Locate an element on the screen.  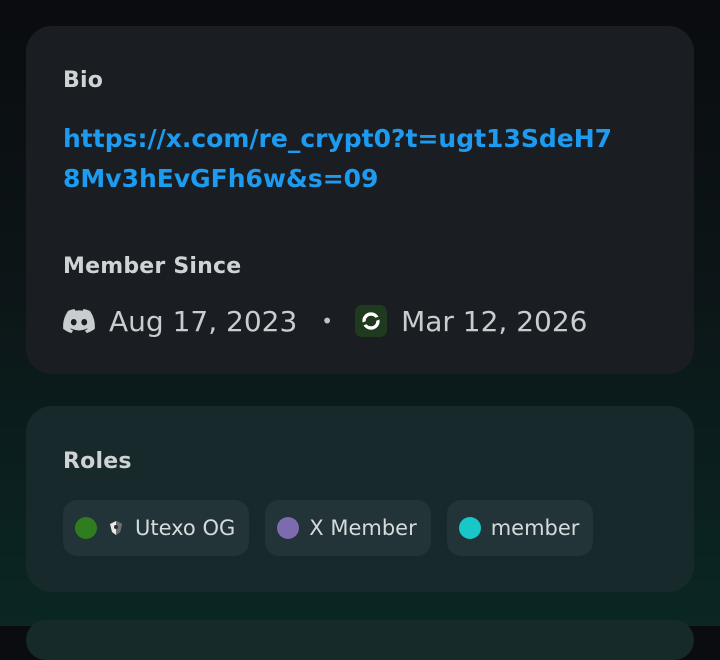
role-chip-x-member: X Member is located at coordinates (348, 528).